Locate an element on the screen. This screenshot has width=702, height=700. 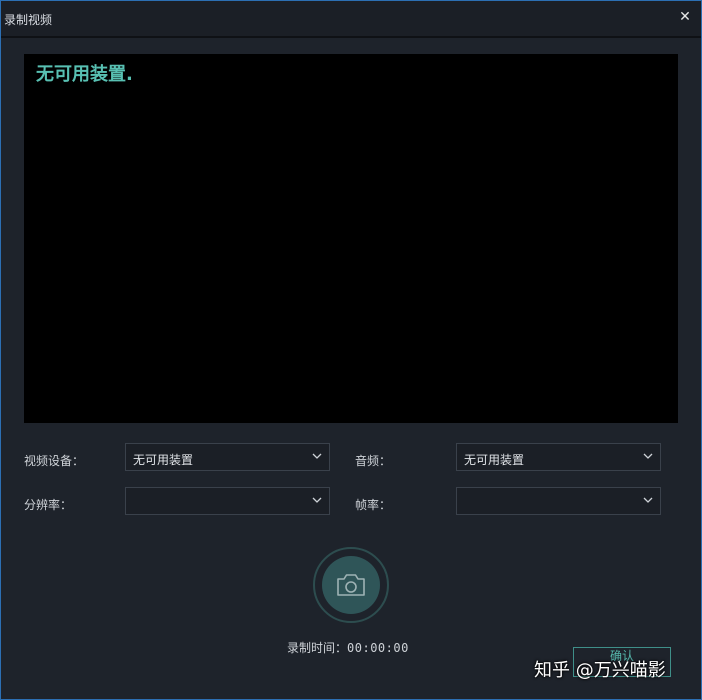
recording-time: 录制时间：00:00:00 is located at coordinates (348, 647).